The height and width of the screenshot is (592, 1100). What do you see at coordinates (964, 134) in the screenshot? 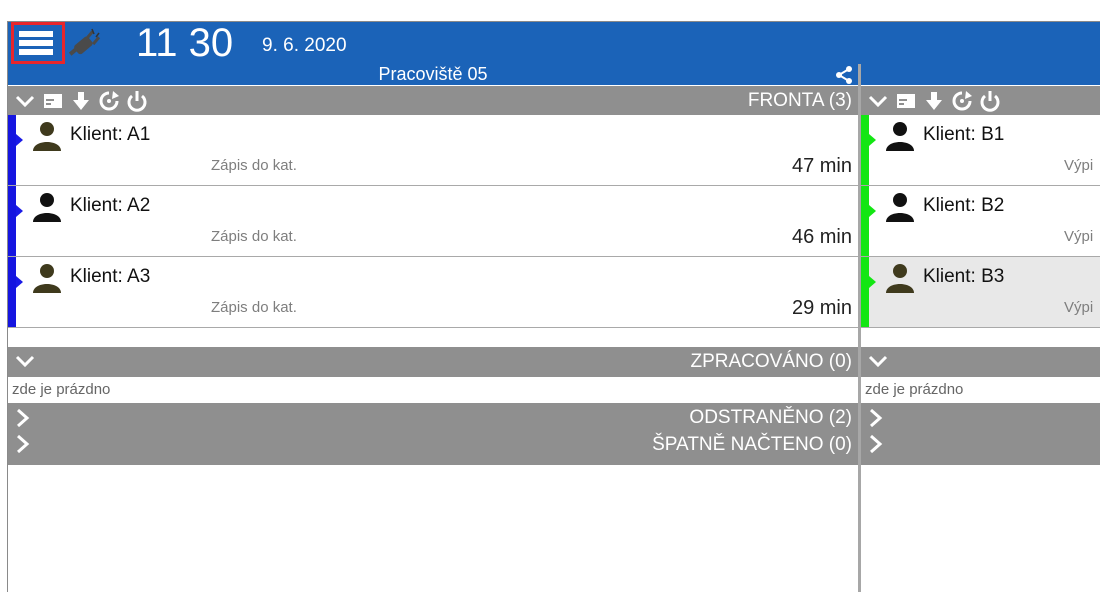
I see `client-name: Klient: B1` at bounding box center [964, 134].